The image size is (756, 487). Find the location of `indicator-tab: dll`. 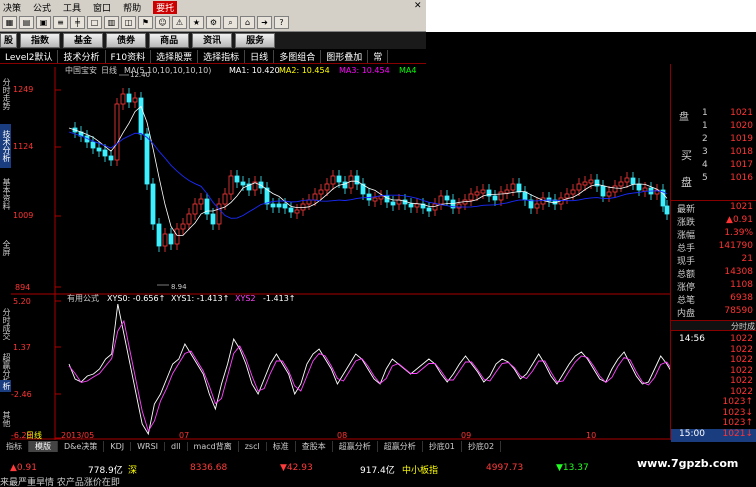

indicator-tab: dll is located at coordinates (176, 446).